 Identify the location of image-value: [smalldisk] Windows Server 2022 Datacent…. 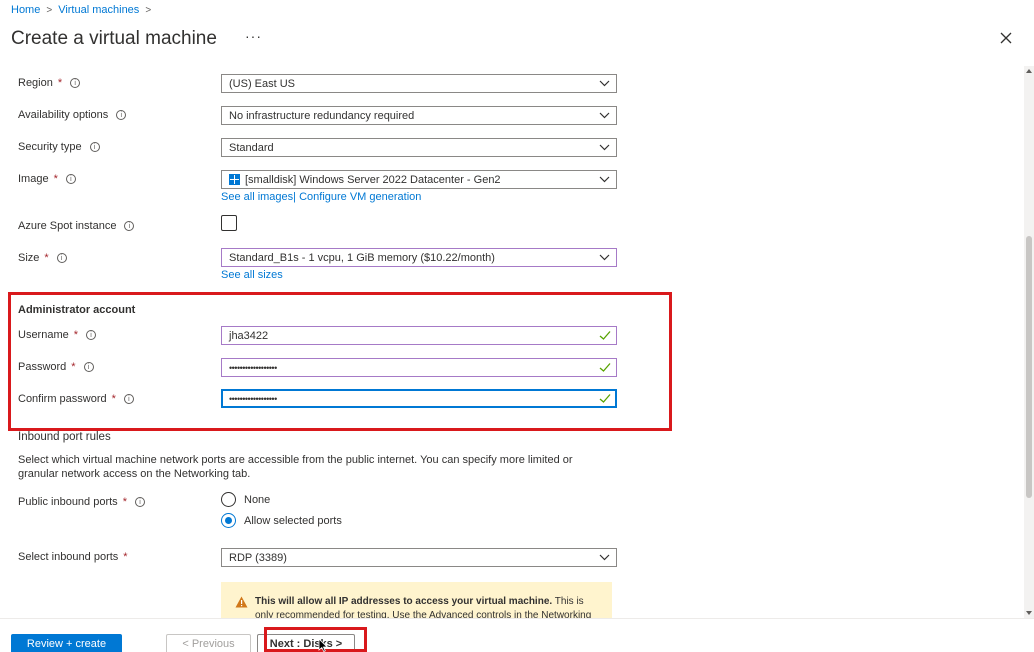
(373, 179).